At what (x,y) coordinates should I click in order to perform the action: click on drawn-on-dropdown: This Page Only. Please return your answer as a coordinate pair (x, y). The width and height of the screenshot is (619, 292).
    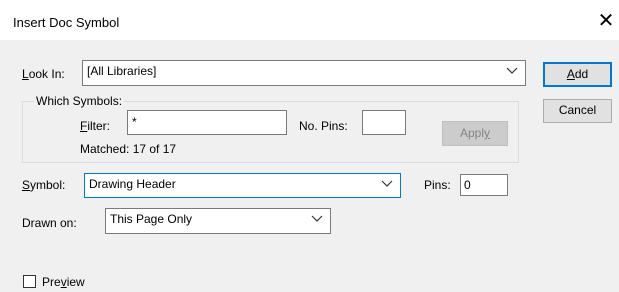
    Looking at the image, I should click on (218, 221).